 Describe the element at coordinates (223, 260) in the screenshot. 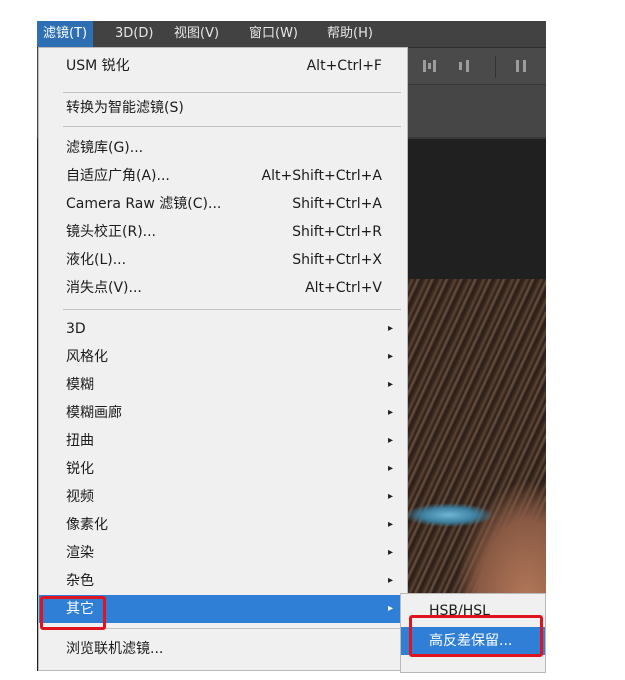

I see `menu-item-liquify: 液化(L)... Shift+Ctrl+X` at that location.